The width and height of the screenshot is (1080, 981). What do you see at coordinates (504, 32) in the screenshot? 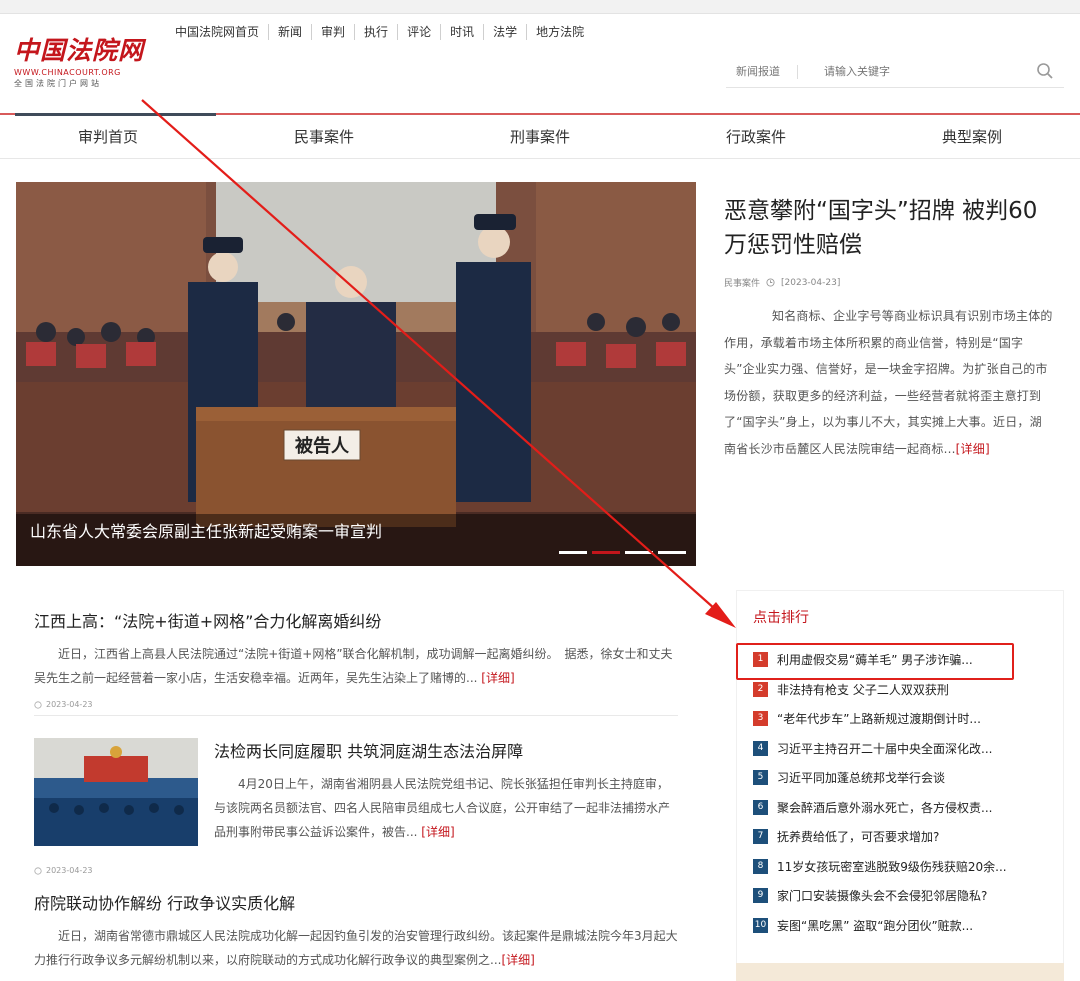
I see `topnav-jurisprudence: 法学` at bounding box center [504, 32].